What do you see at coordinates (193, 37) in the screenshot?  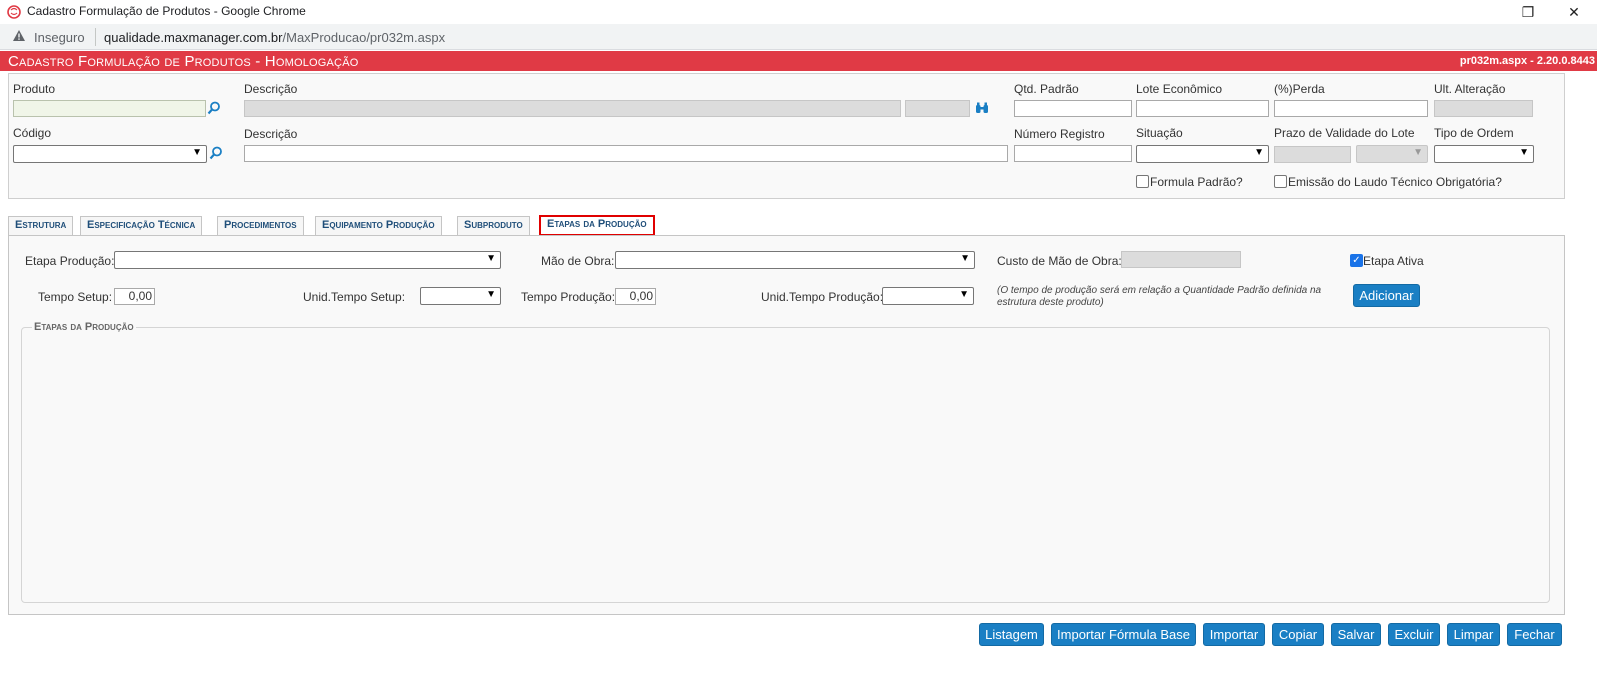 I see `url-host: qualidade.maxmanager.com.br` at bounding box center [193, 37].